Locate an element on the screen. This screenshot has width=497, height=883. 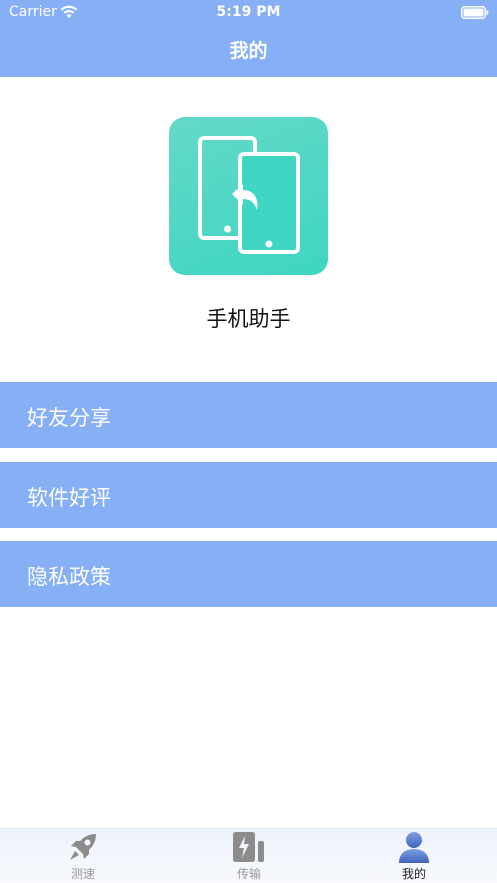
menu-item-label: 软件好评 is located at coordinates (69, 498).